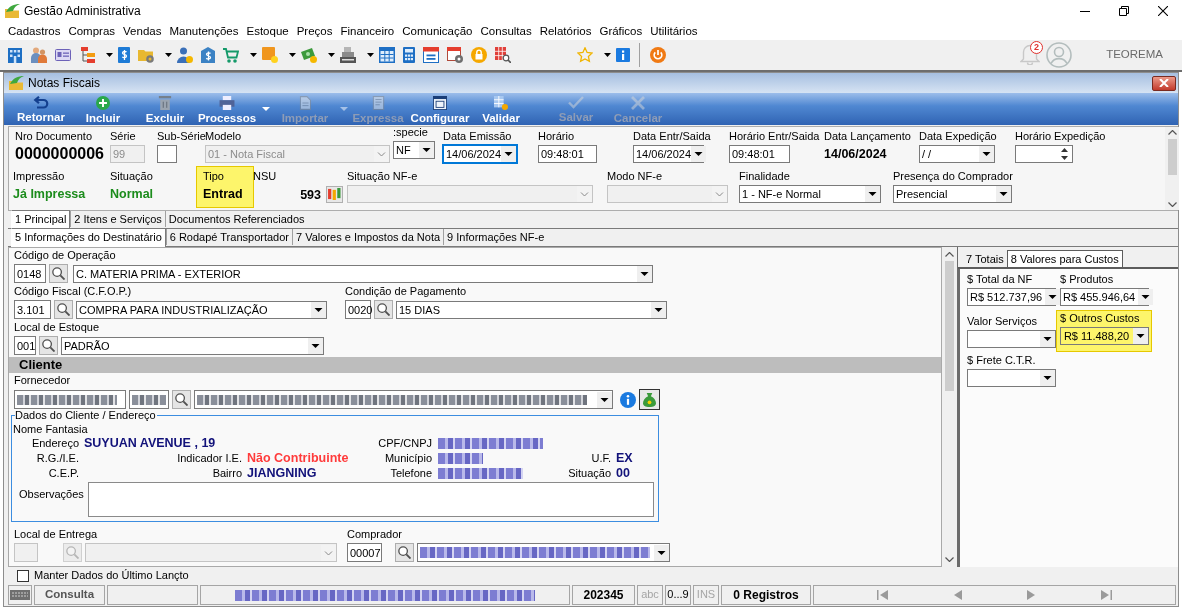 This screenshot has height=611, width=1182. I want to click on combo-box: PADRÃO, so click(192, 345).